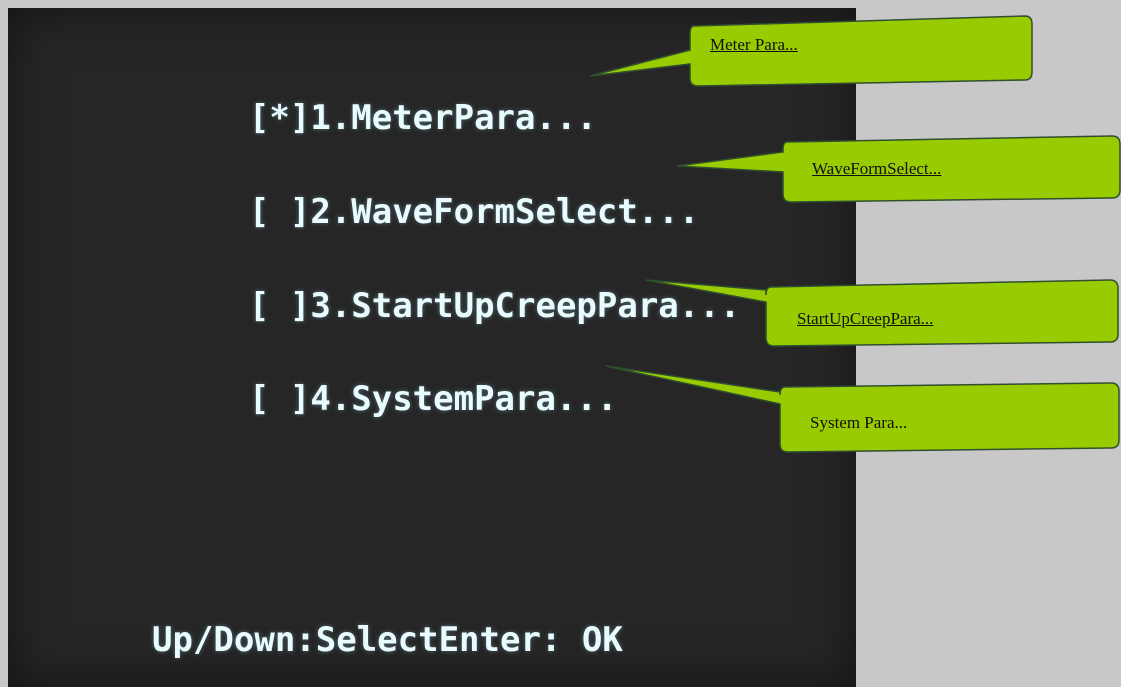 The image size is (1121, 687). I want to click on callout-meter-para, so click(811, 51).